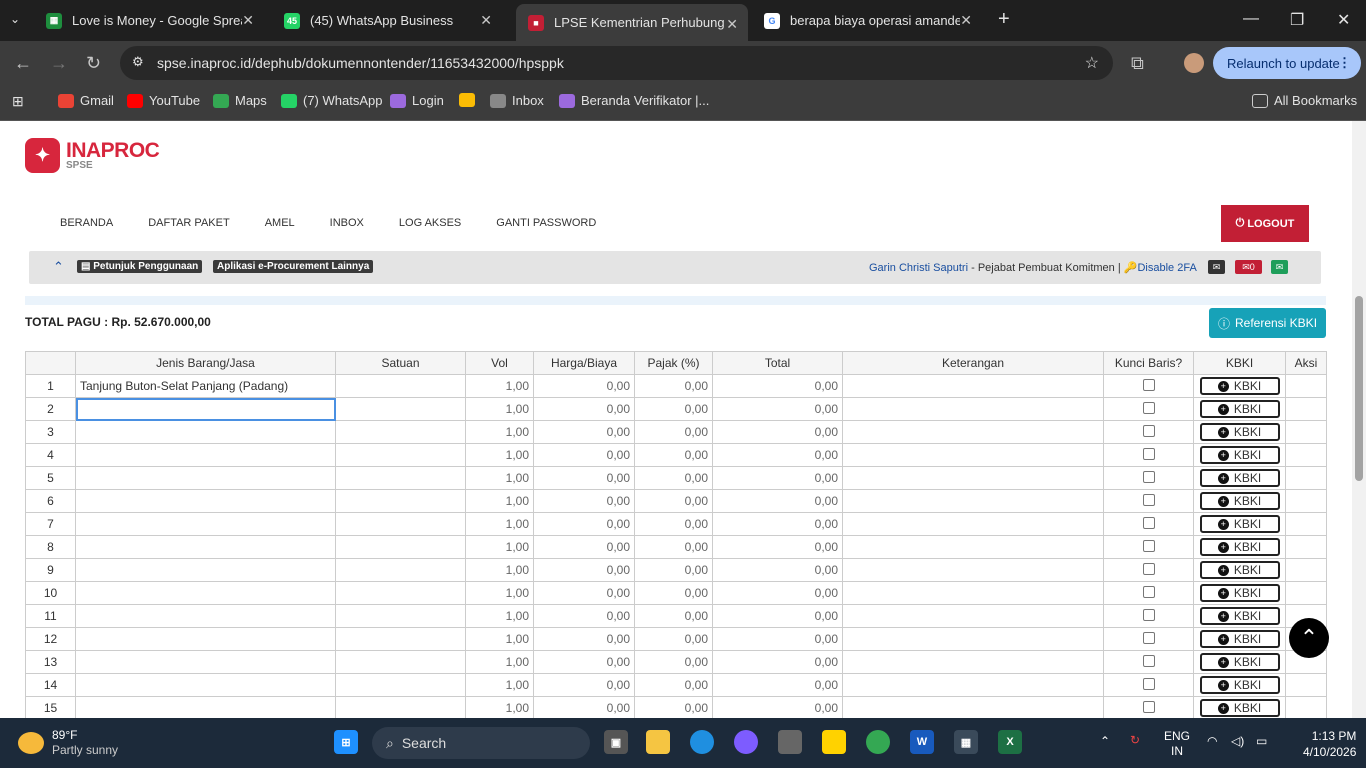 This screenshot has width=1366, height=768. Describe the element at coordinates (331, 100) in the screenshot. I see `bookmark-item: (7) WhatsApp` at that location.